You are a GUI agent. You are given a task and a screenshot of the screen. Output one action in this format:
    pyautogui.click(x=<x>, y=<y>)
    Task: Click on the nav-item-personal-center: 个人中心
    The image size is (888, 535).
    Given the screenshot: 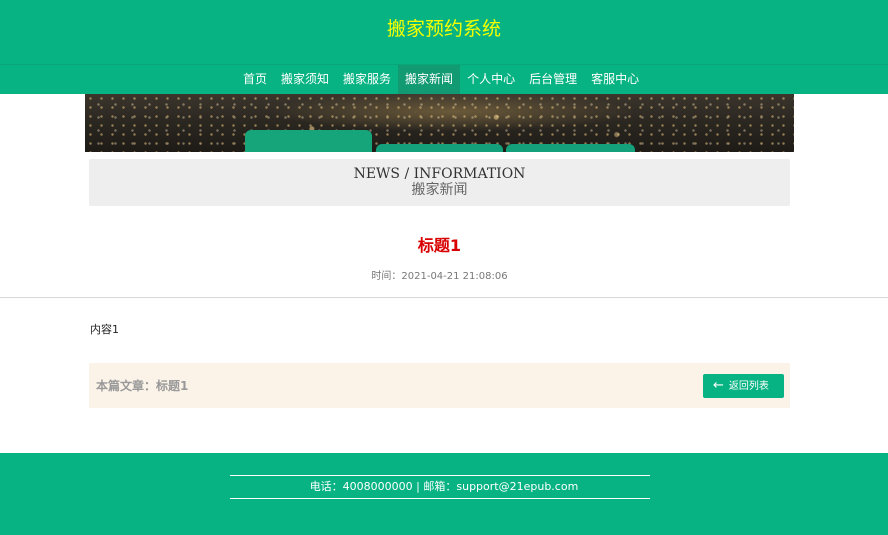 What is the action you would take?
    pyautogui.click(x=491, y=79)
    